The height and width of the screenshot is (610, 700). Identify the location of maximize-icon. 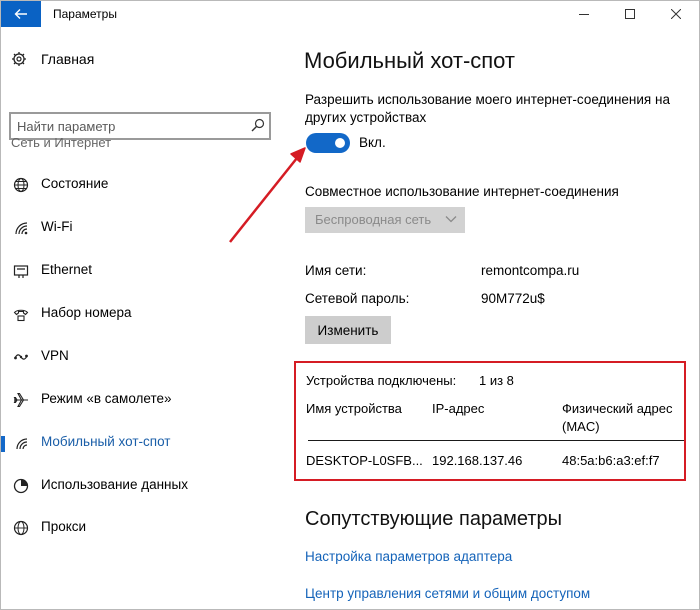
(630, 14).